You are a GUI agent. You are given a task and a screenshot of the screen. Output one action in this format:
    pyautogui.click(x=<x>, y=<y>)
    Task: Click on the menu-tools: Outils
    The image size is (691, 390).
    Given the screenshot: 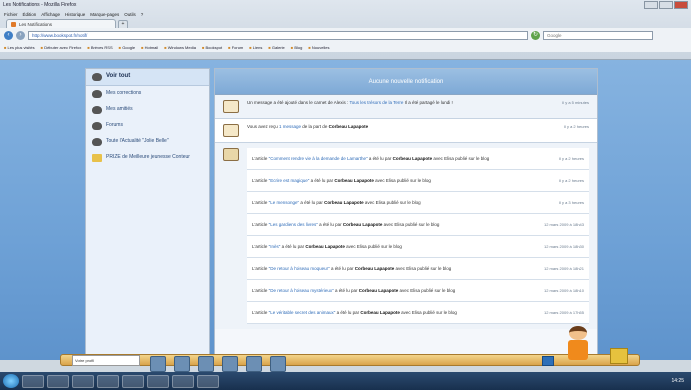 What is the action you would take?
    pyautogui.click(x=130, y=14)
    